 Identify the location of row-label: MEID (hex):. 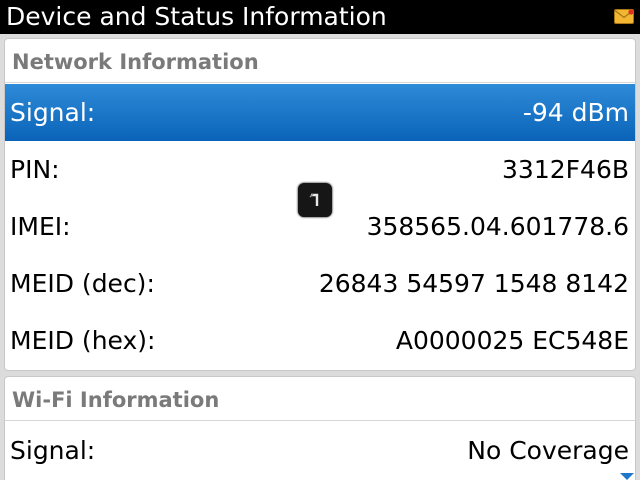
(83, 340).